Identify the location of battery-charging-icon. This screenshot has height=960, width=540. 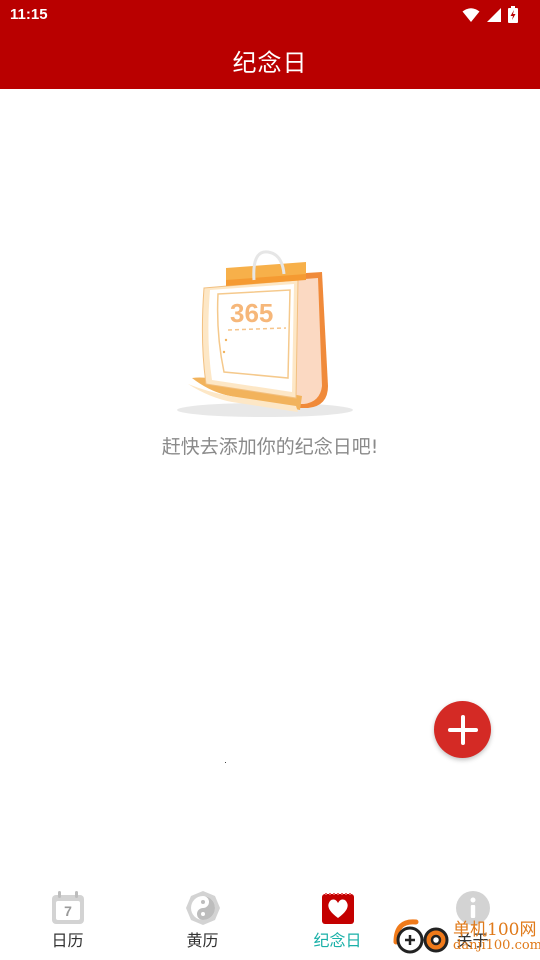
(513, 14).